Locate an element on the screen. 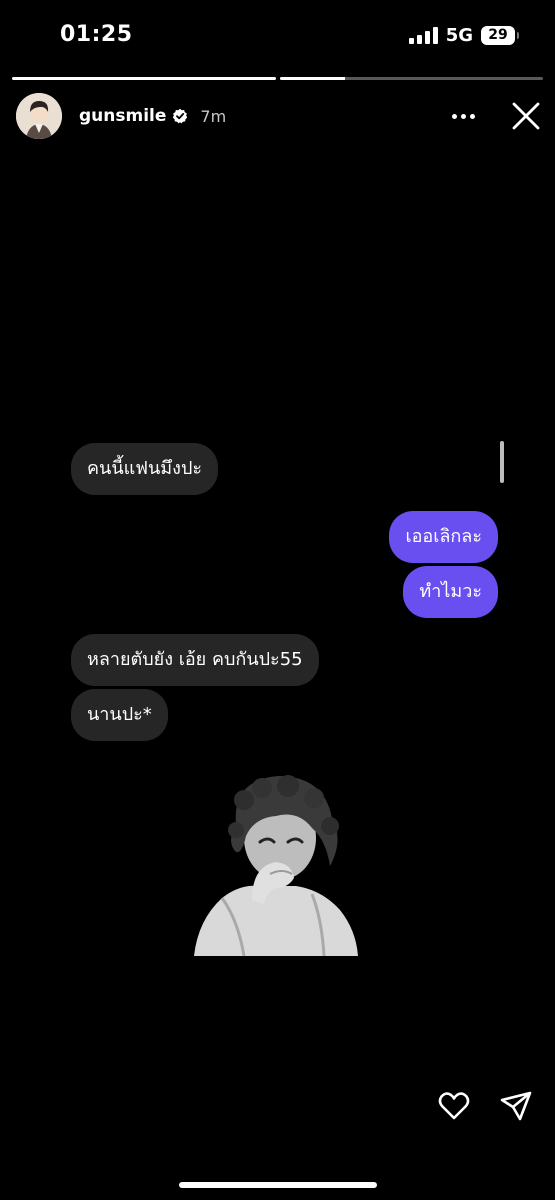 This screenshot has width=555, height=1200. heart-icon is located at coordinates (454, 1106).